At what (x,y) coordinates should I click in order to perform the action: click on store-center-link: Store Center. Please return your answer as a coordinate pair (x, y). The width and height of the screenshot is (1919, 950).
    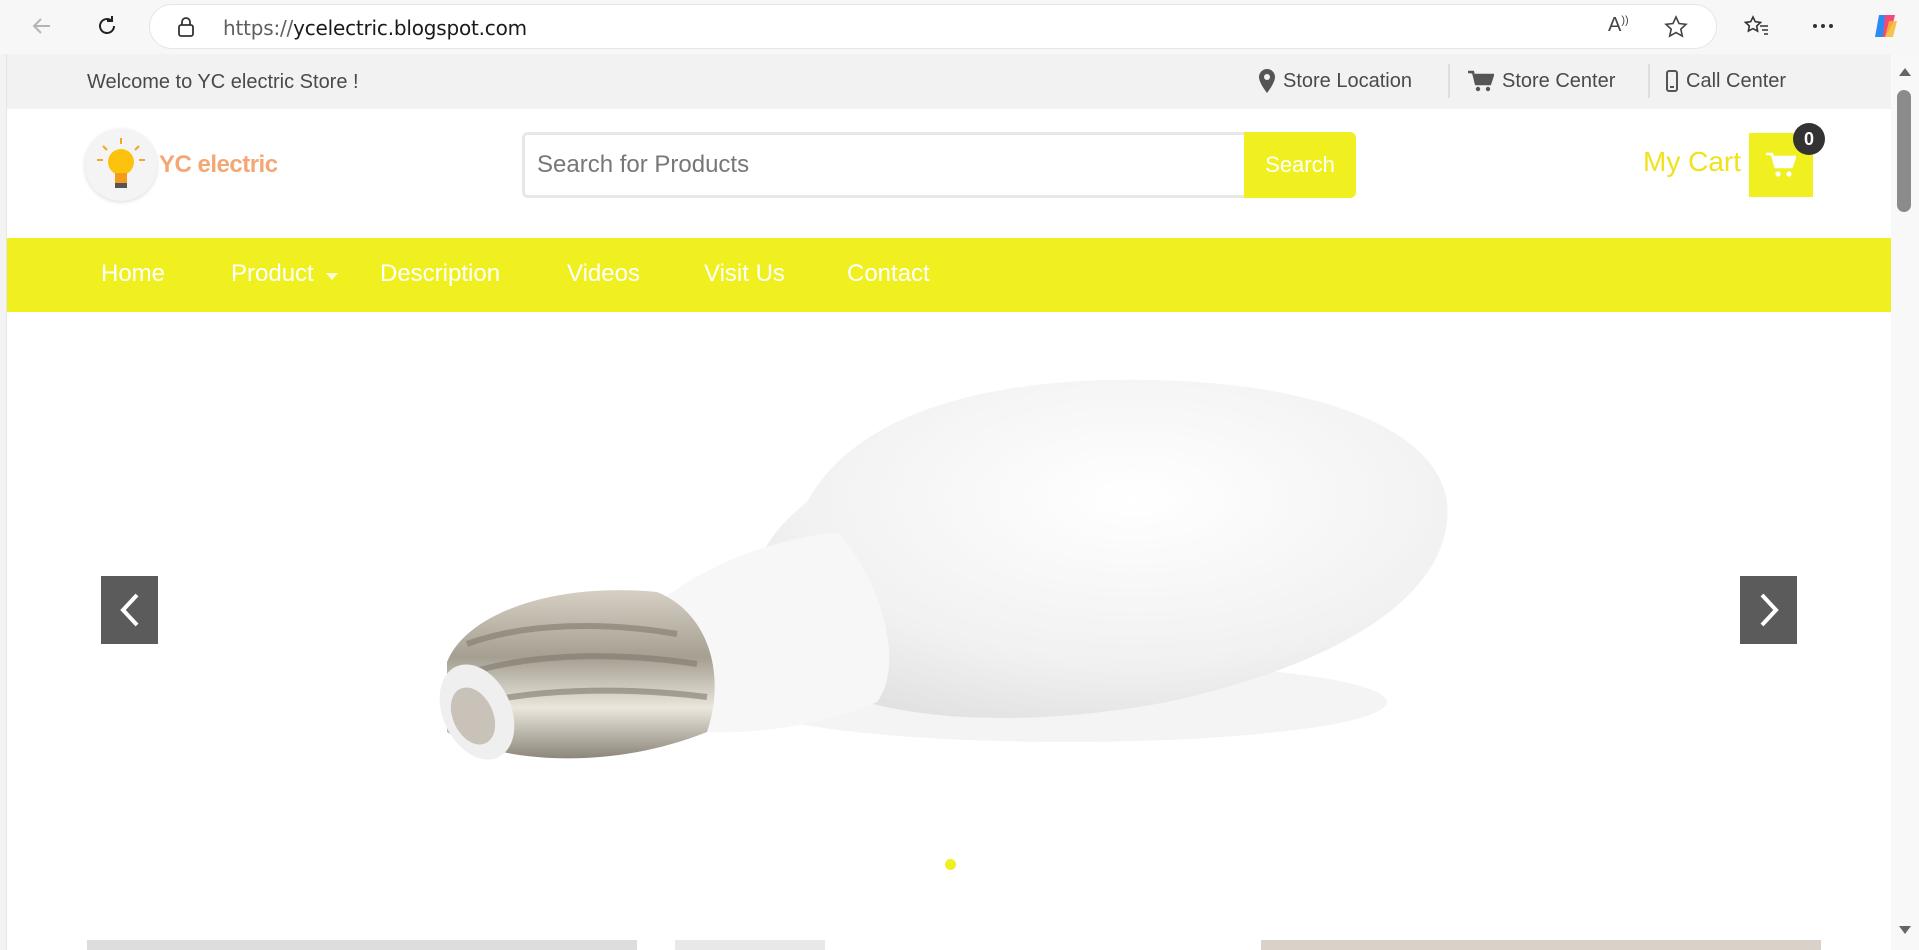
    Looking at the image, I should click on (1541, 81).